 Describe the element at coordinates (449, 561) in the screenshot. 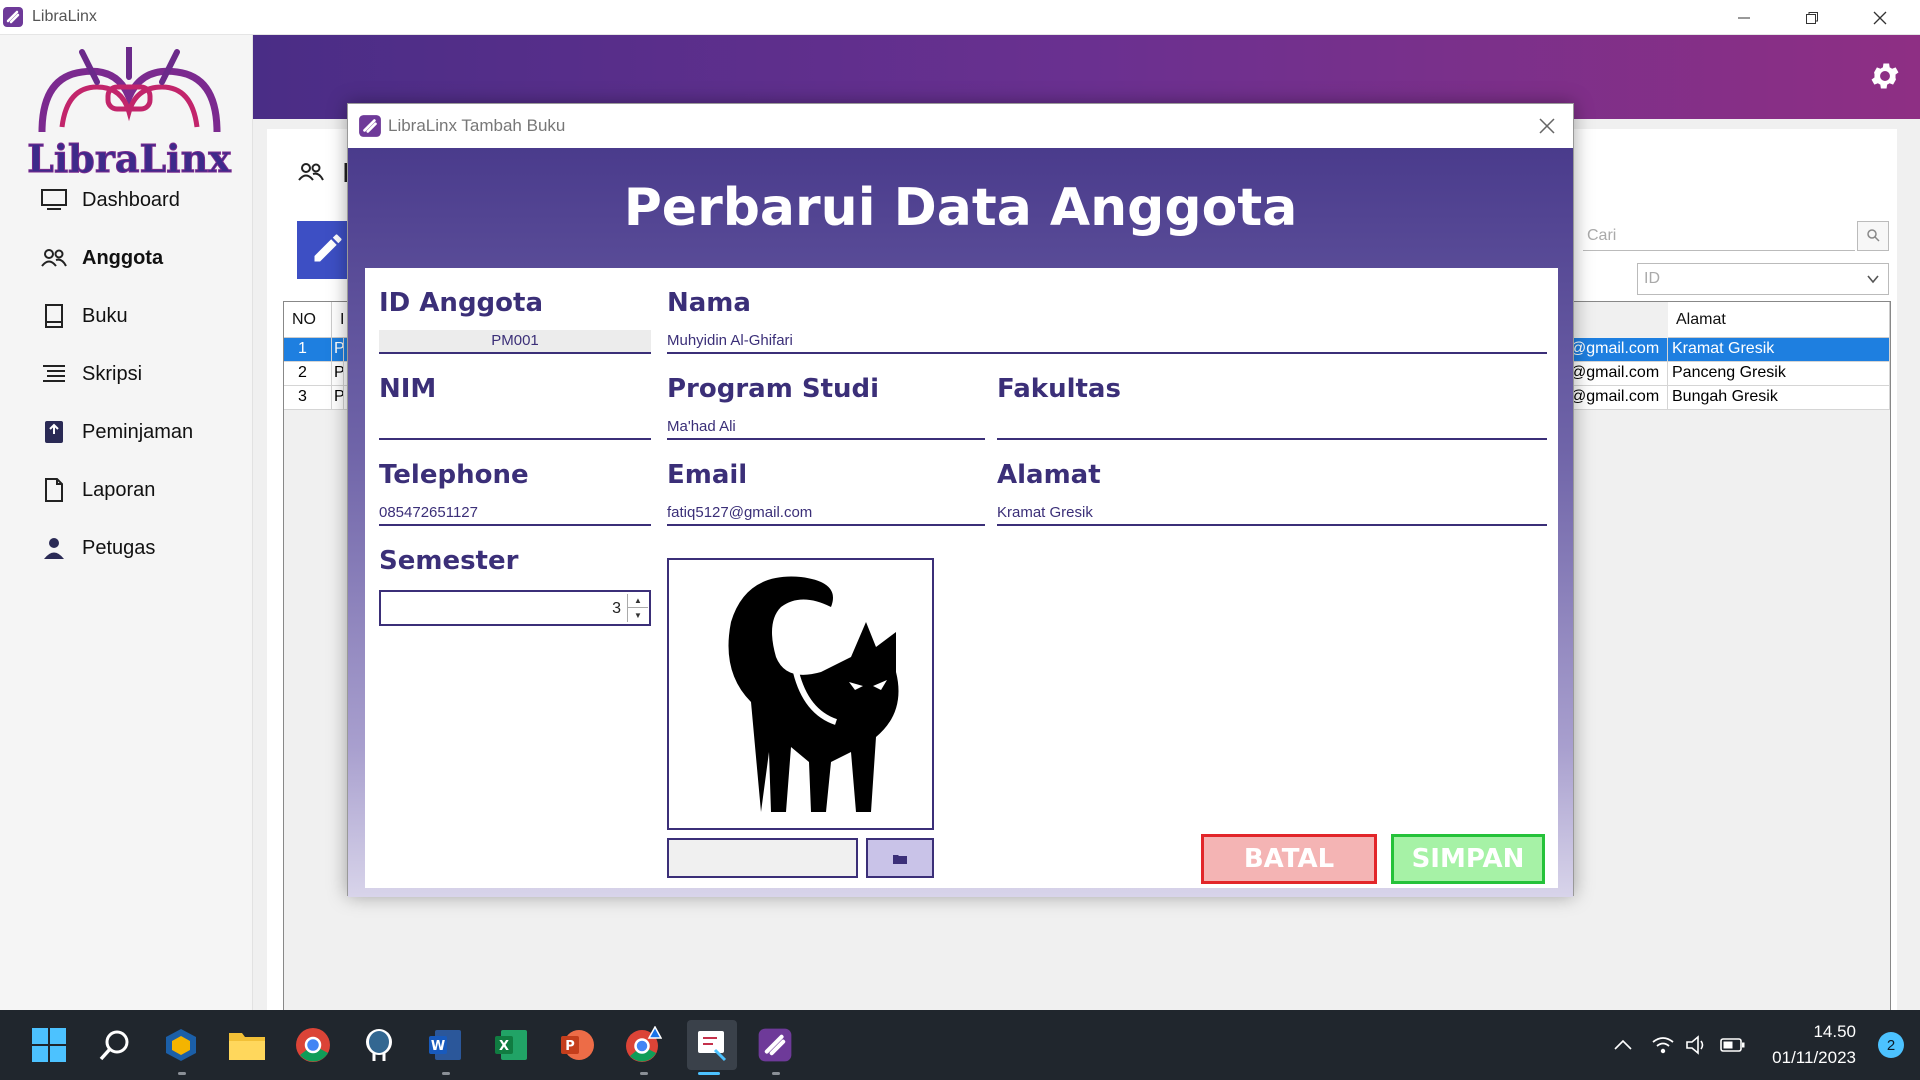

I see `label-semester: Semester` at that location.